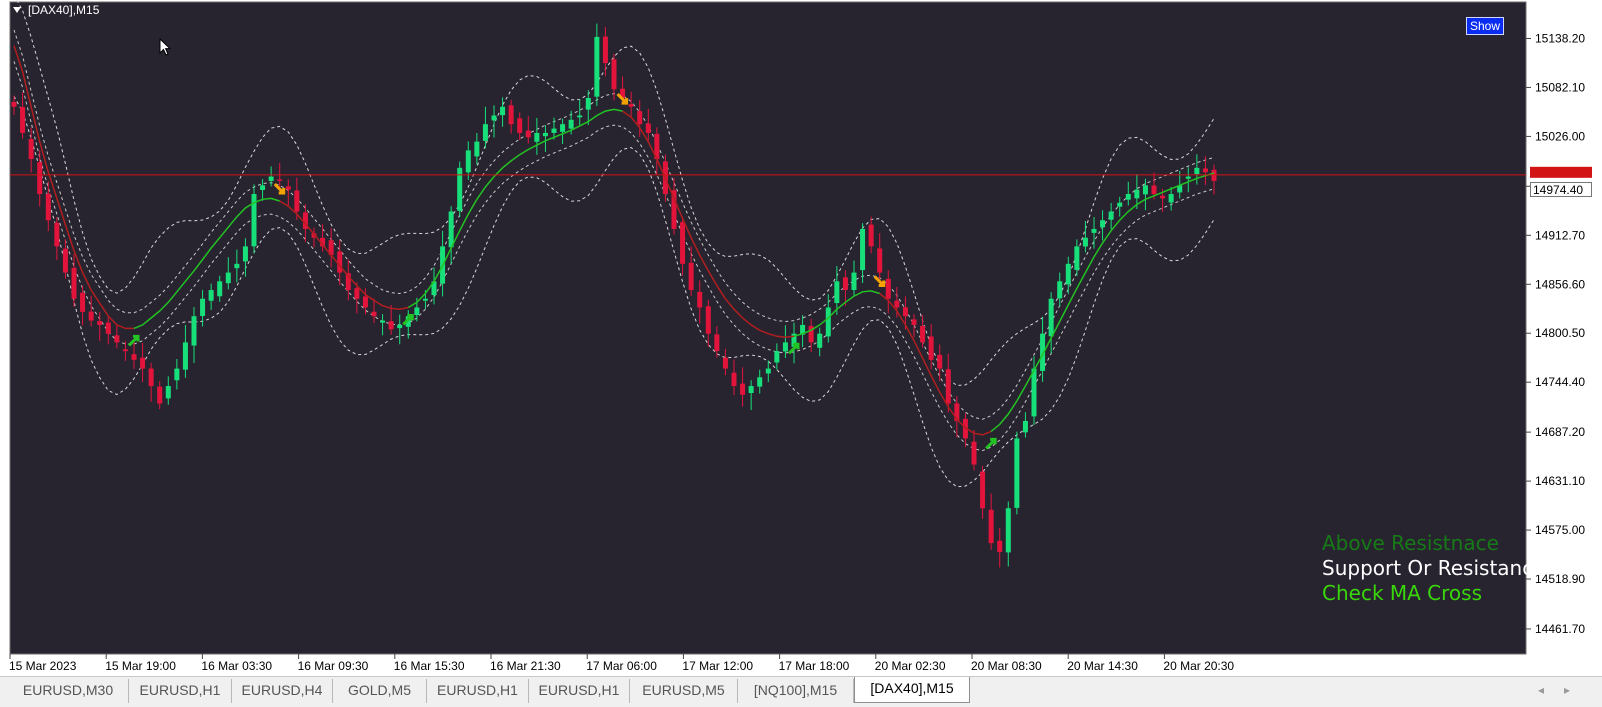 This screenshot has height=707, width=1602. I want to click on tab-scroll-arrows-icon: ◂▸, so click(1564, 690).